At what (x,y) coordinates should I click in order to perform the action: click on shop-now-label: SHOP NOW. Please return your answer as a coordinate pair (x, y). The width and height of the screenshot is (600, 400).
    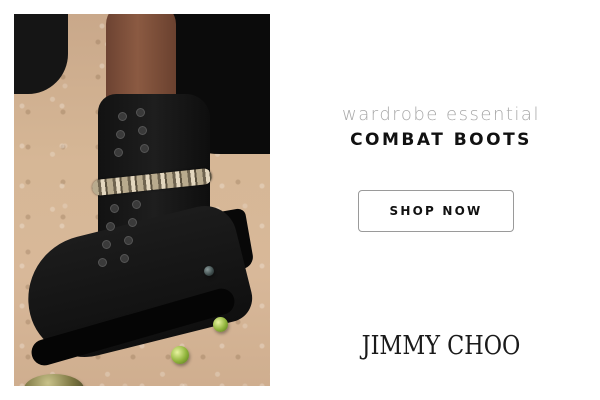
    Looking at the image, I should click on (436, 211).